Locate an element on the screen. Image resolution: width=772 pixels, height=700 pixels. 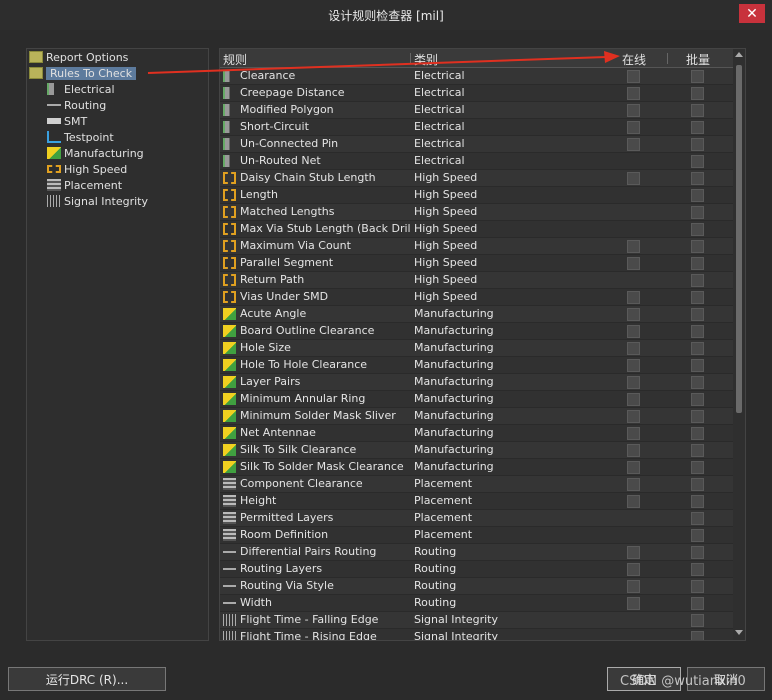
table-row: Length High Speed is located at coordinates (477, 195).